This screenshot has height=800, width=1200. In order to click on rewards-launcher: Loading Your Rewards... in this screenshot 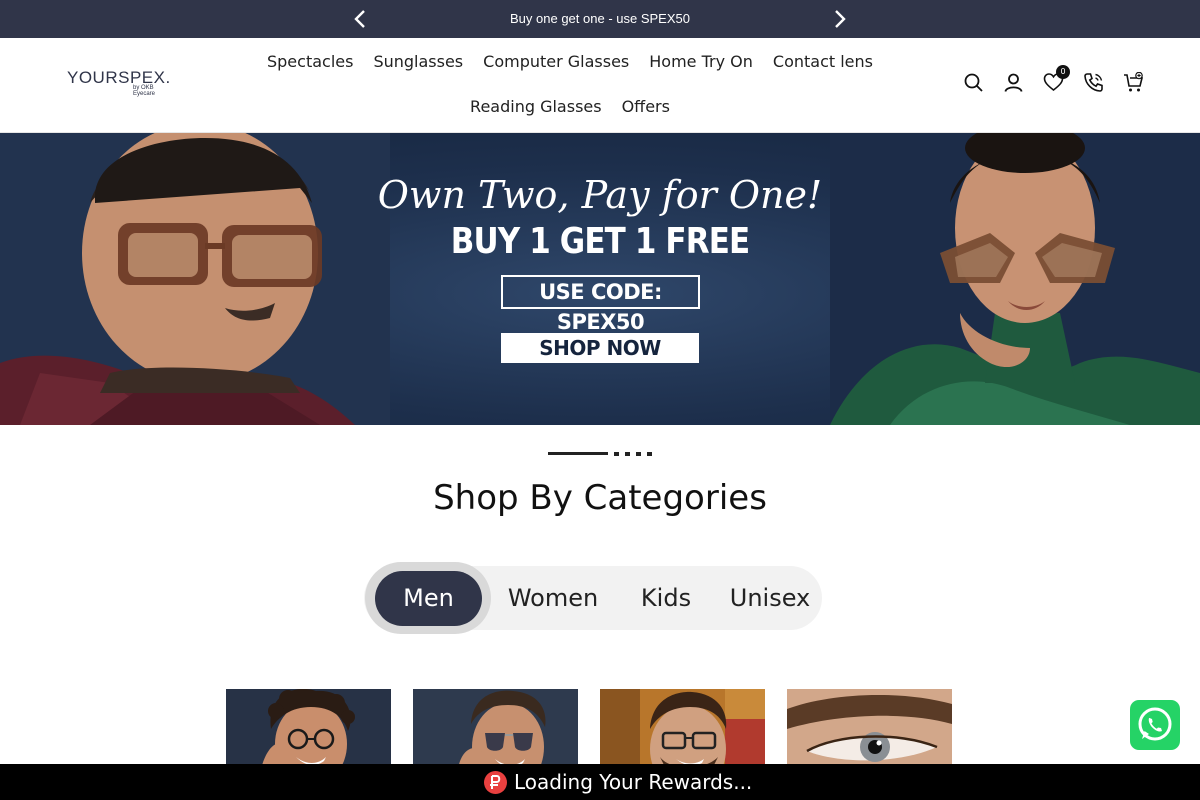, I will do `click(618, 782)`.